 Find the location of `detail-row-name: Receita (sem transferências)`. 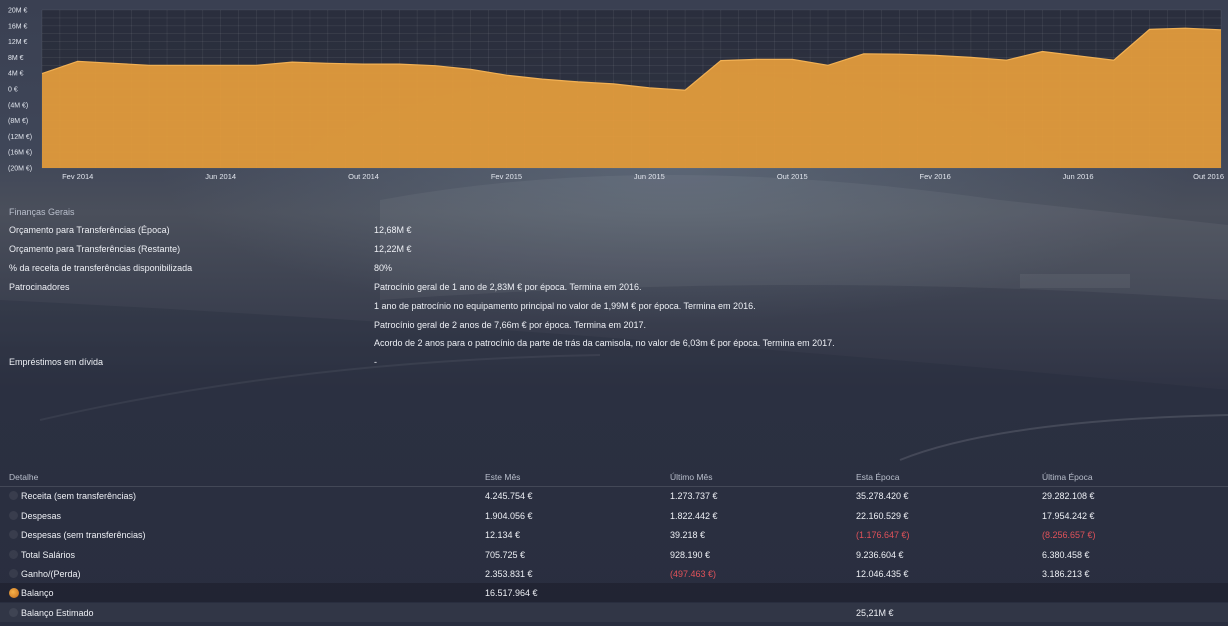

detail-row-name: Receita (sem transferências) is located at coordinates (79, 496).